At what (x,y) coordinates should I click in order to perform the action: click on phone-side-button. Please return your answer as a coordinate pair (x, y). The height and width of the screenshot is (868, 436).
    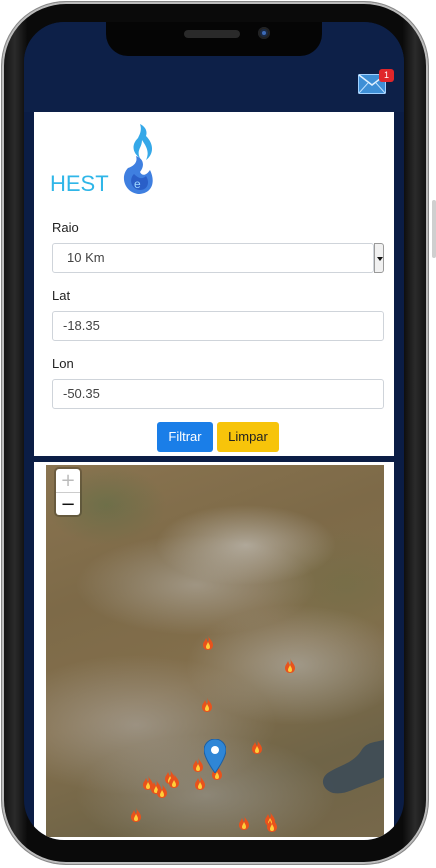
    Looking at the image, I should click on (434, 229).